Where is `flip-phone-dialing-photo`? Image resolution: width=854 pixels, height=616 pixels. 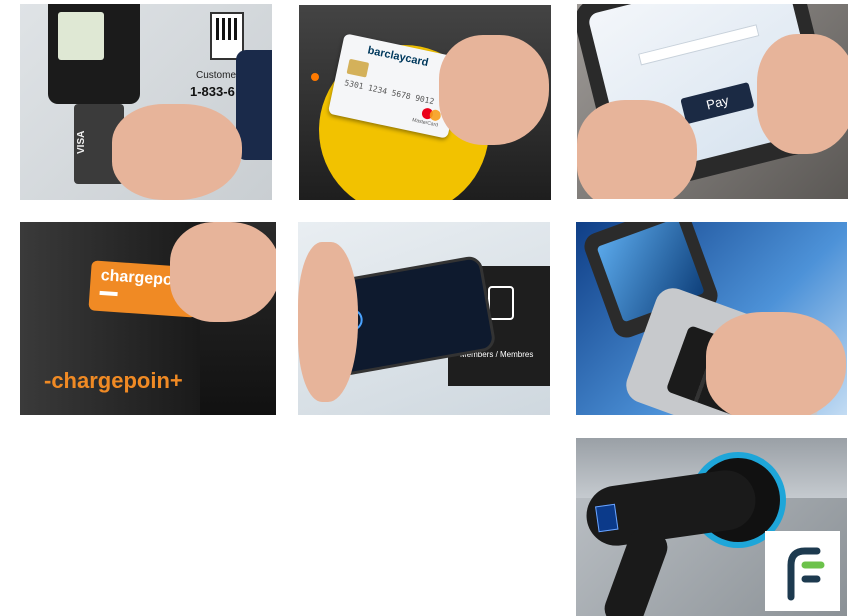 flip-phone-dialing-photo is located at coordinates (711, 318).